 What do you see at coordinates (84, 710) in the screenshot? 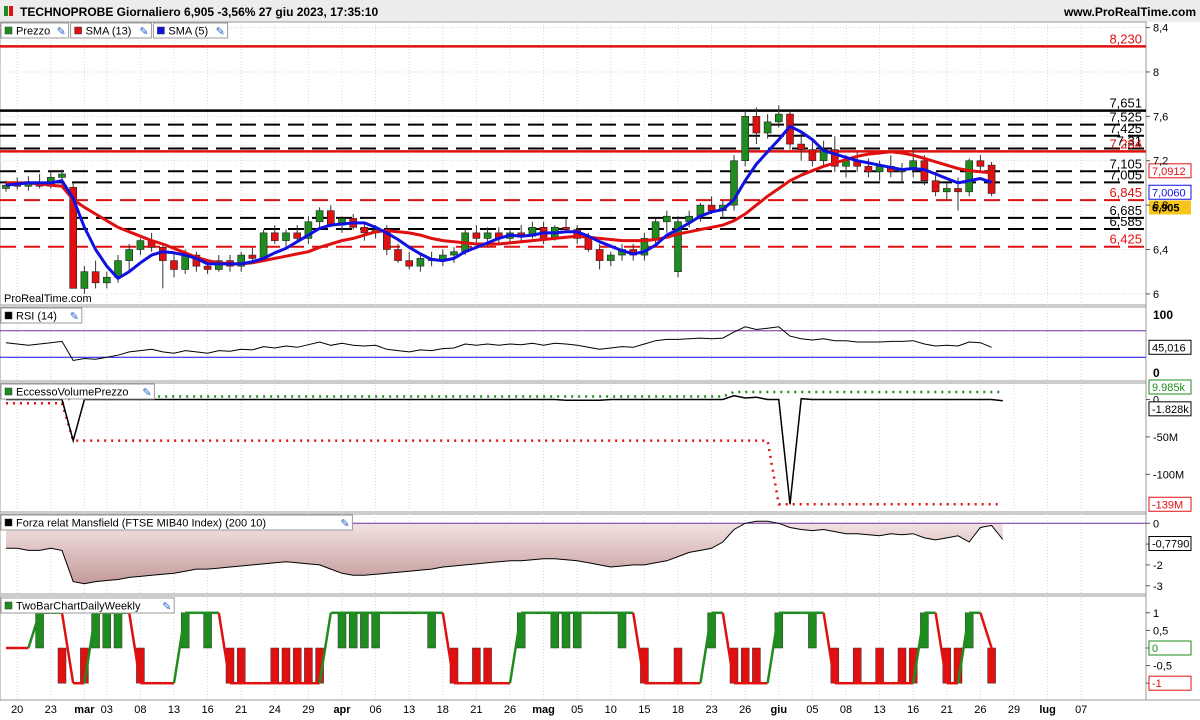
I see `x-tick-label: mar` at bounding box center [84, 710].